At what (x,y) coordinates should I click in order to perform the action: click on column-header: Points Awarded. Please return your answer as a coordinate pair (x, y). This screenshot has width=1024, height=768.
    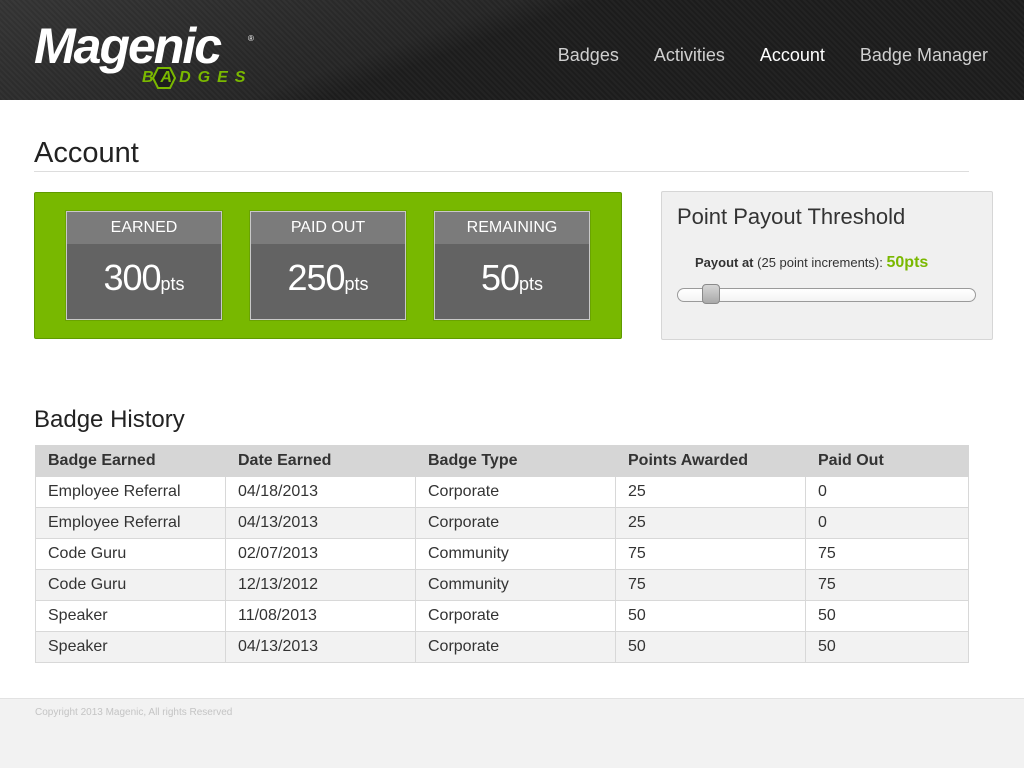
    Looking at the image, I should click on (710, 461).